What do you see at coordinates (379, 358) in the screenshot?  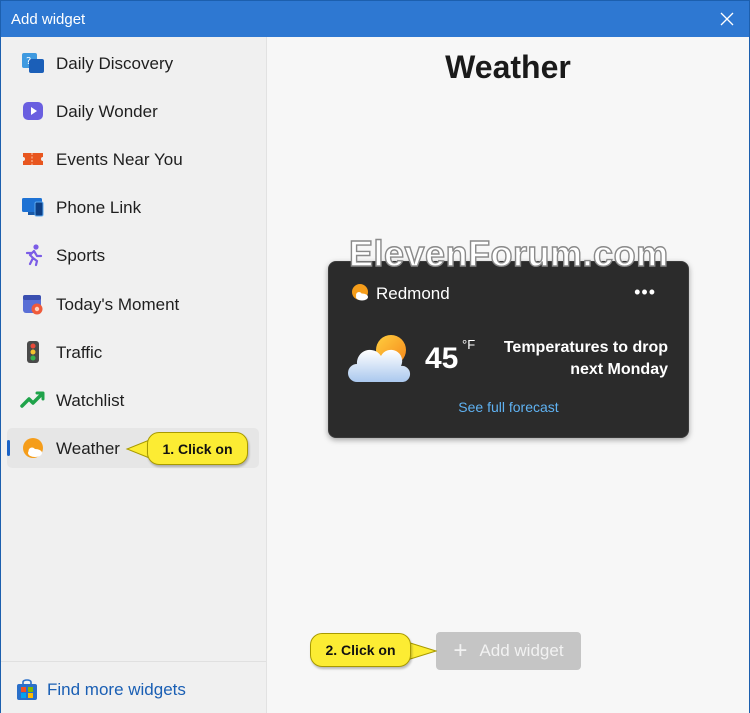 I see `partly-cloudy-icon` at bounding box center [379, 358].